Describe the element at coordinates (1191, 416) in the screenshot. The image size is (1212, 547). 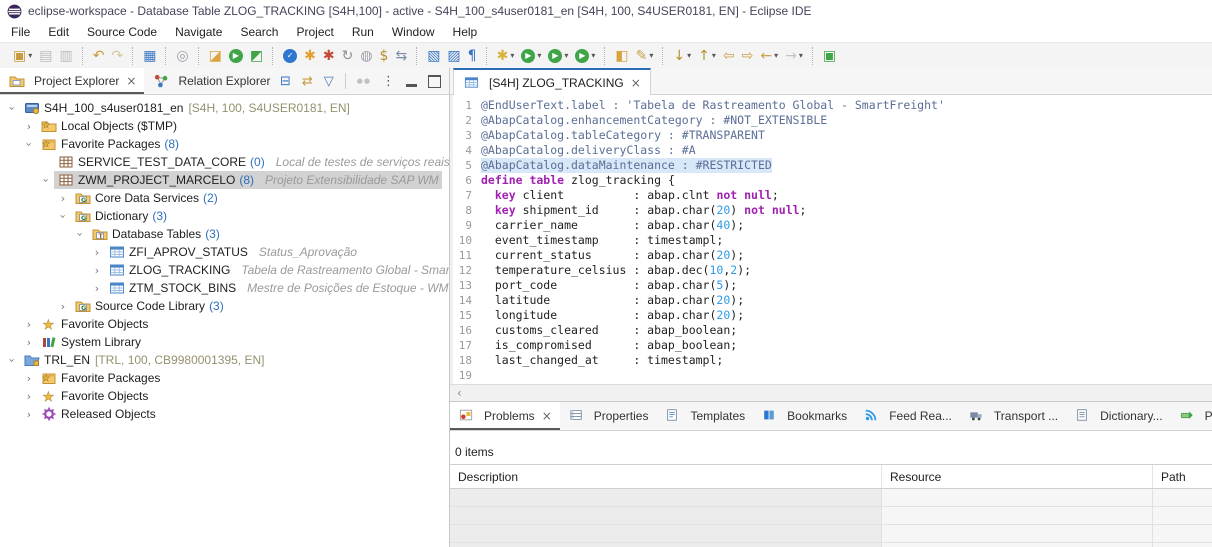
I see `tab-progress: Progress` at that location.